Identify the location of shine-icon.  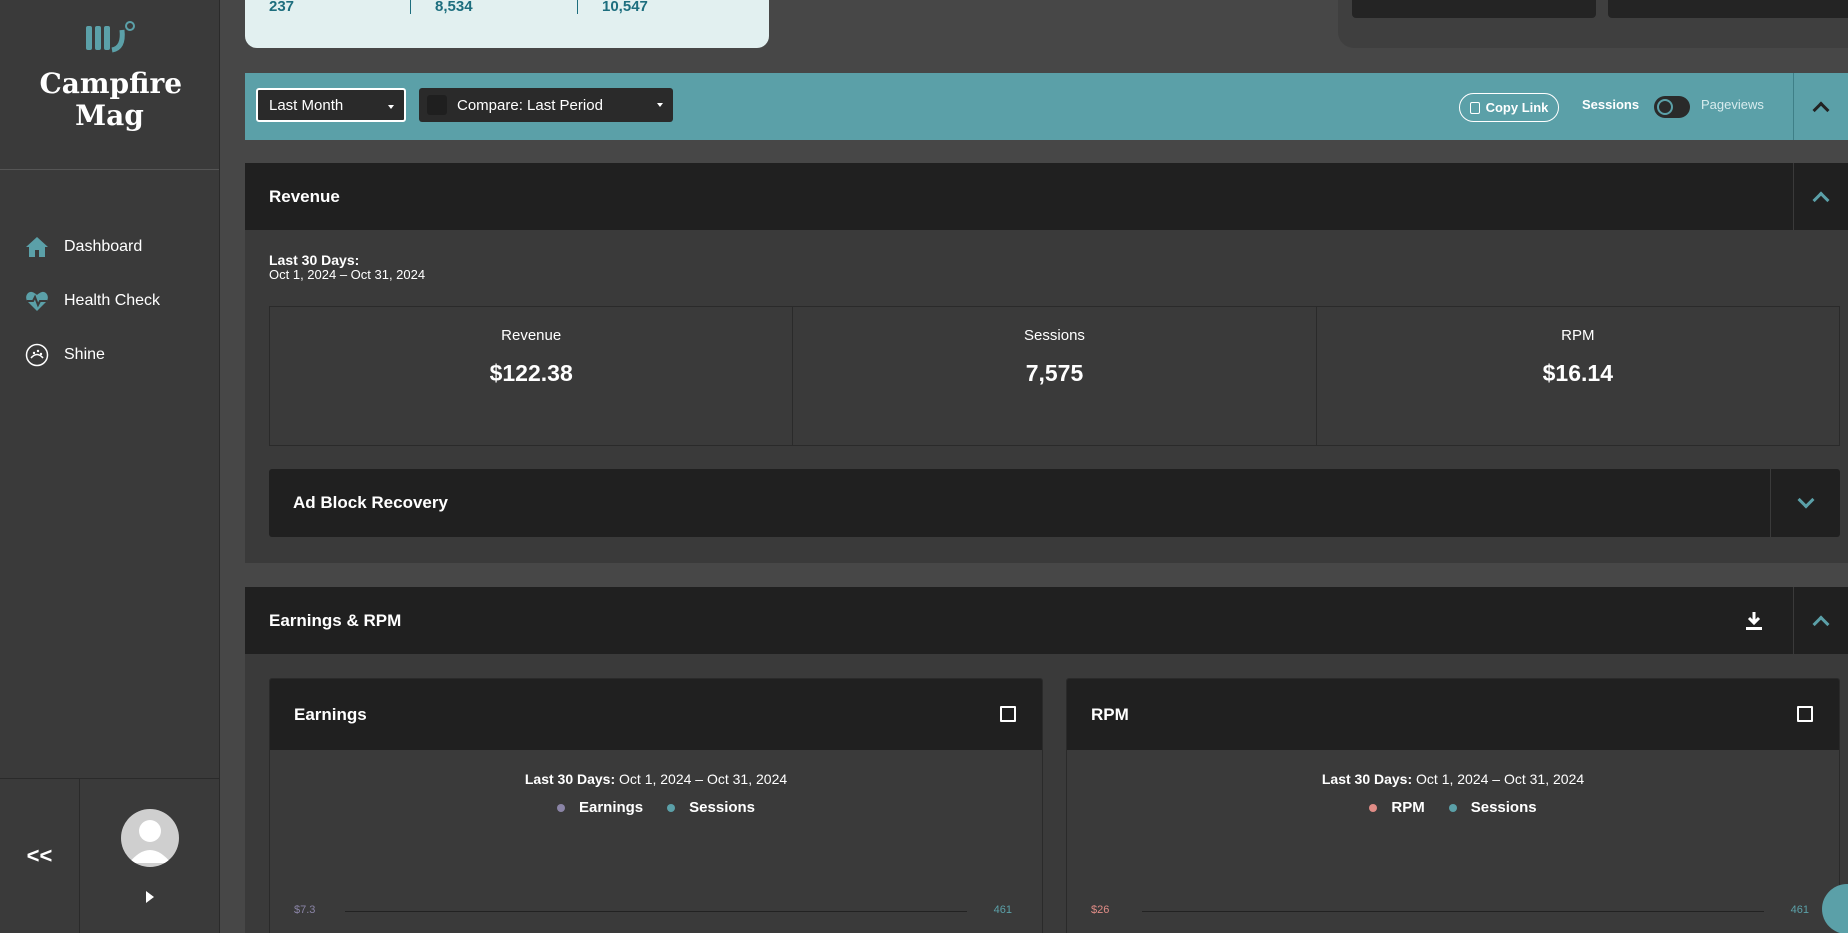
(37, 355).